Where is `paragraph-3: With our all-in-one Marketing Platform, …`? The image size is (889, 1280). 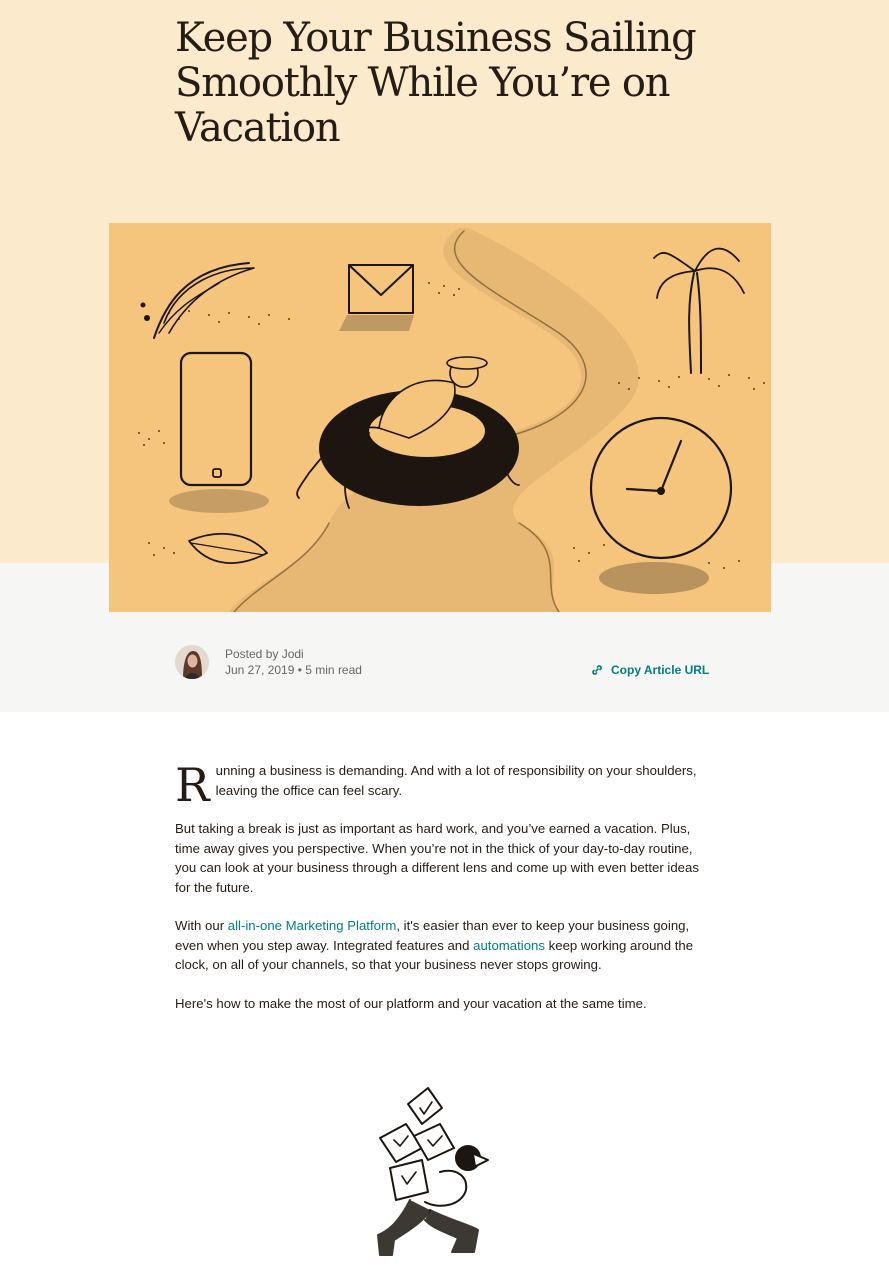 paragraph-3: With our all-in-one Marketing Platform, … is located at coordinates (445, 945).